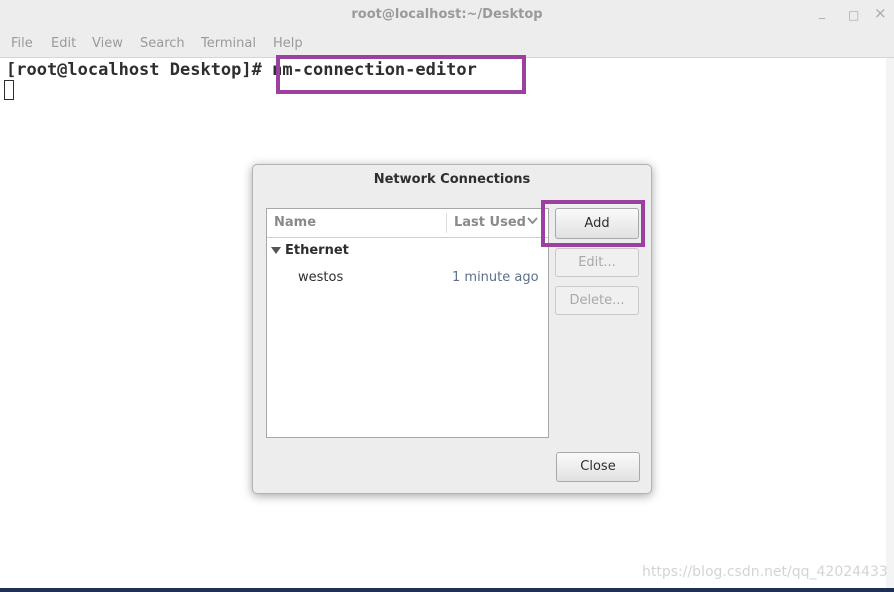  Describe the element at coordinates (598, 467) in the screenshot. I see `close-button: Close` at that location.